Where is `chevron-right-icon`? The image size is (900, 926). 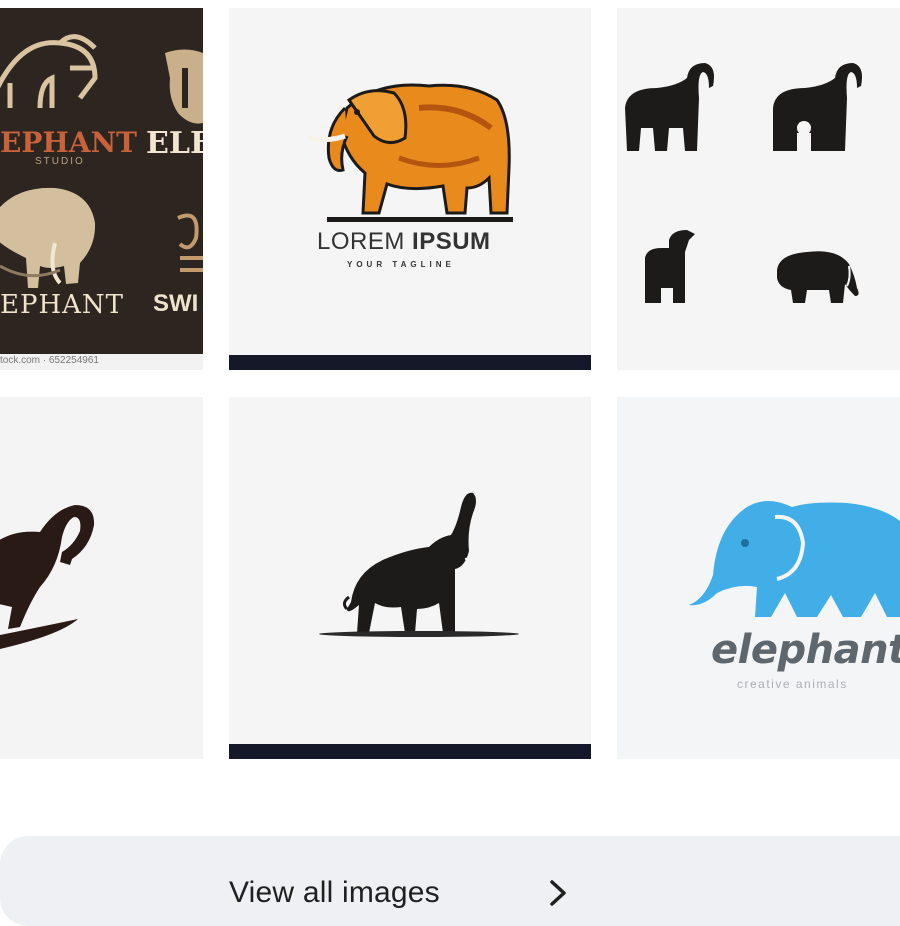
chevron-right-icon is located at coordinates (558, 893).